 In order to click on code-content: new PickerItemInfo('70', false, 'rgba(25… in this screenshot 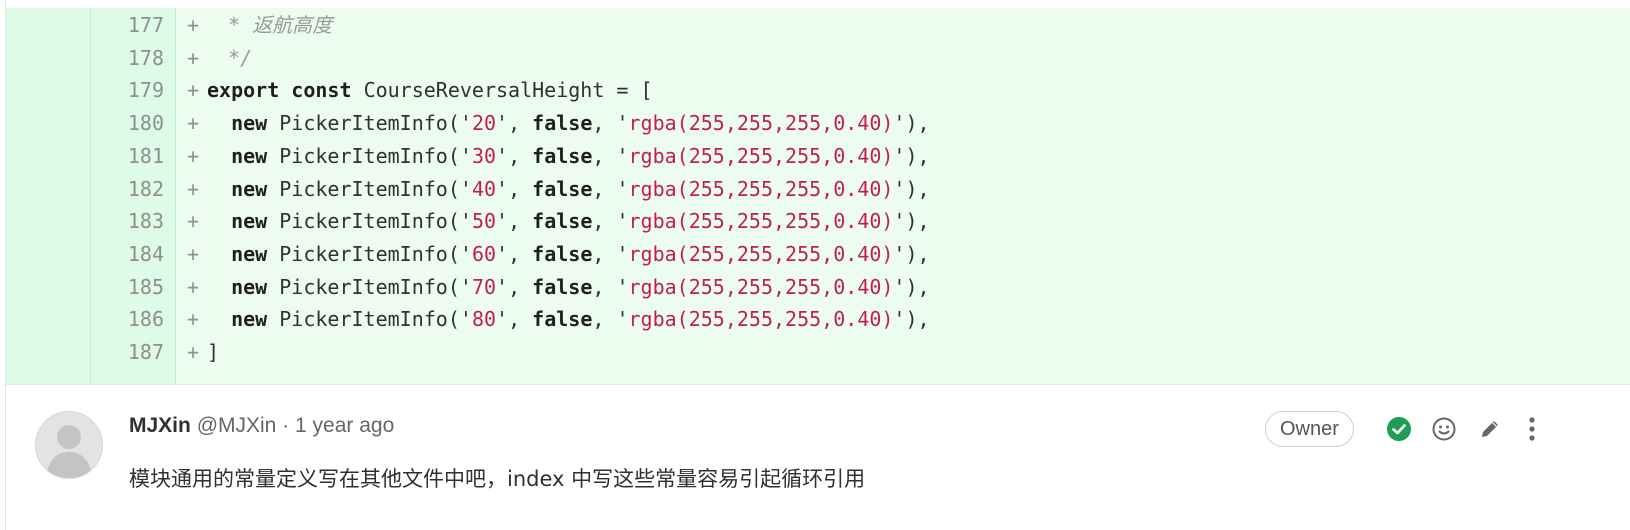, I will do `click(568, 287)`.